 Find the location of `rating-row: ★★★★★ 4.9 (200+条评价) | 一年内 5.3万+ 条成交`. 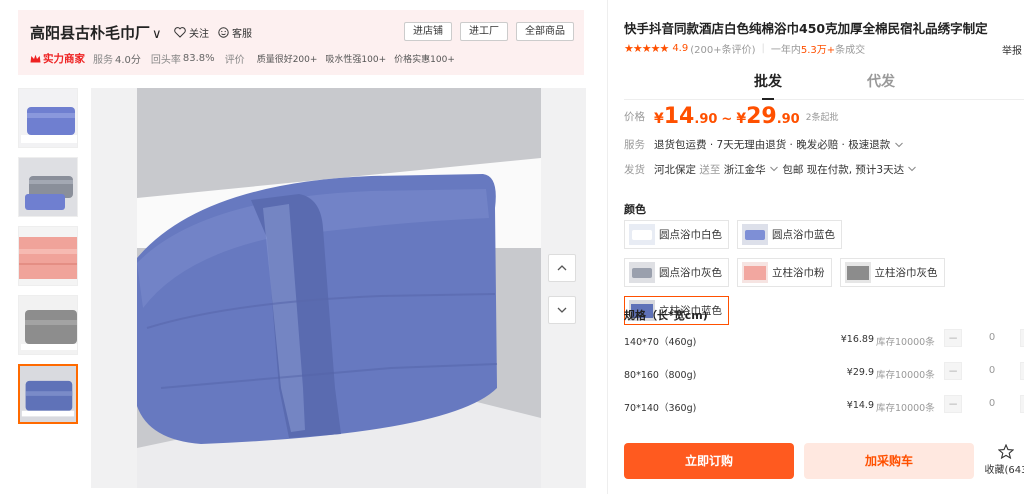

rating-row: ★★★★★ 4.9 (200+条评价) | 一年内 5.3万+ 条成交 is located at coordinates (745, 48).